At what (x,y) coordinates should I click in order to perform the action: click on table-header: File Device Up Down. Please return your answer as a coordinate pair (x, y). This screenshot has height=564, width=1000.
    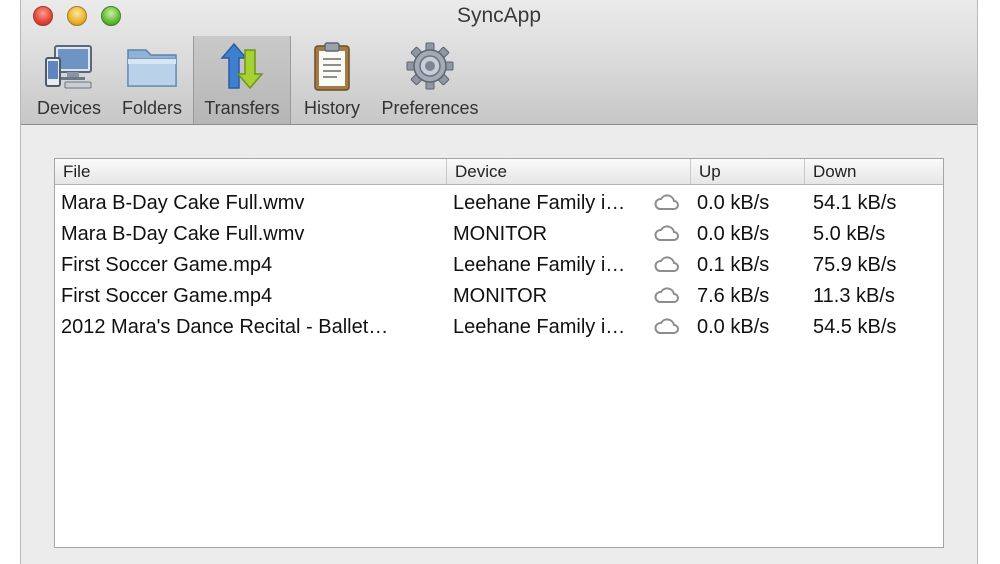
    Looking at the image, I should click on (499, 172).